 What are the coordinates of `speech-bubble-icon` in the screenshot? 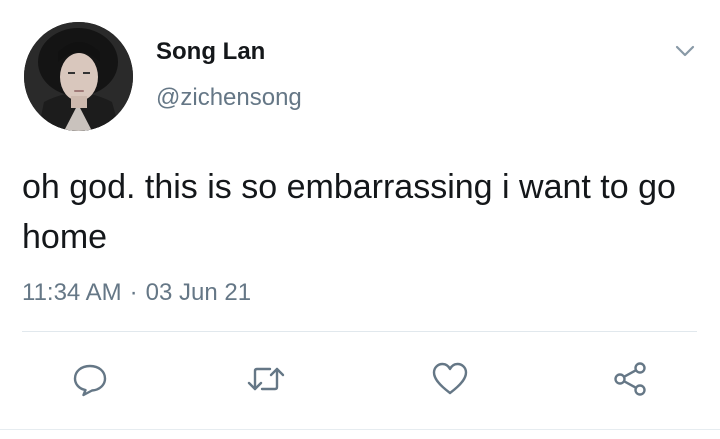 It's located at (90, 380).